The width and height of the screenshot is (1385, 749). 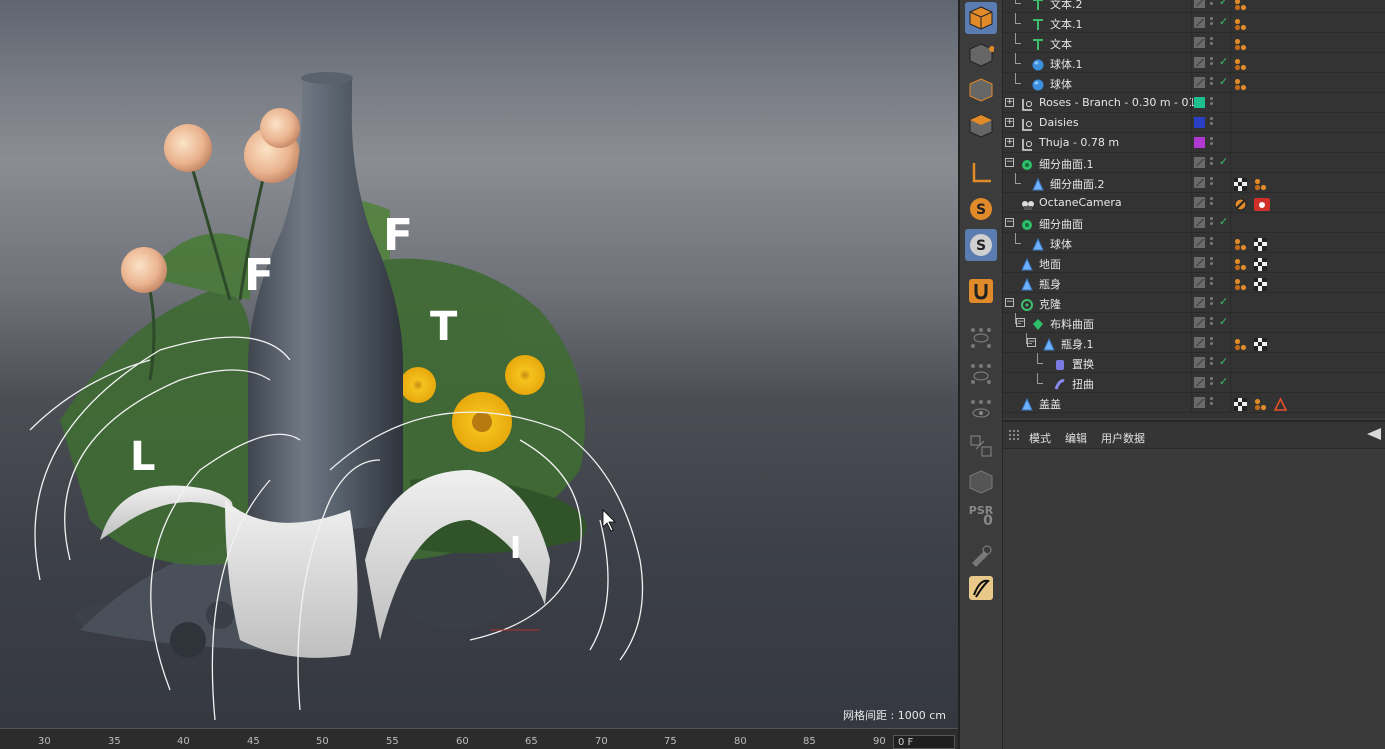 I want to click on object-row: − 克隆 ✓, so click(x=1194, y=303).